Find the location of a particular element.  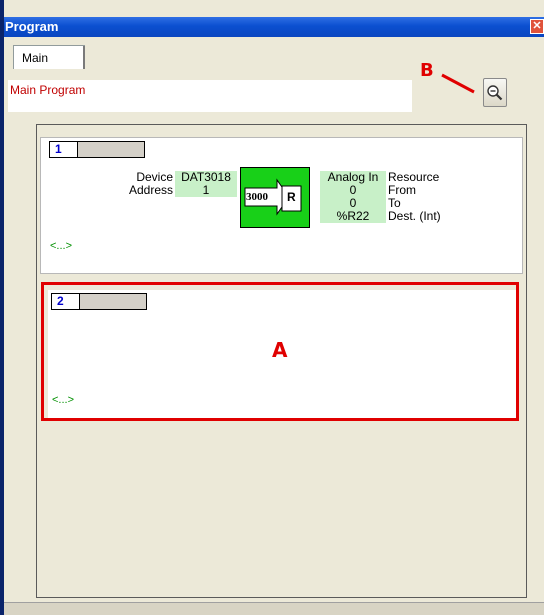

close-icon: ✕ is located at coordinates (537, 26).